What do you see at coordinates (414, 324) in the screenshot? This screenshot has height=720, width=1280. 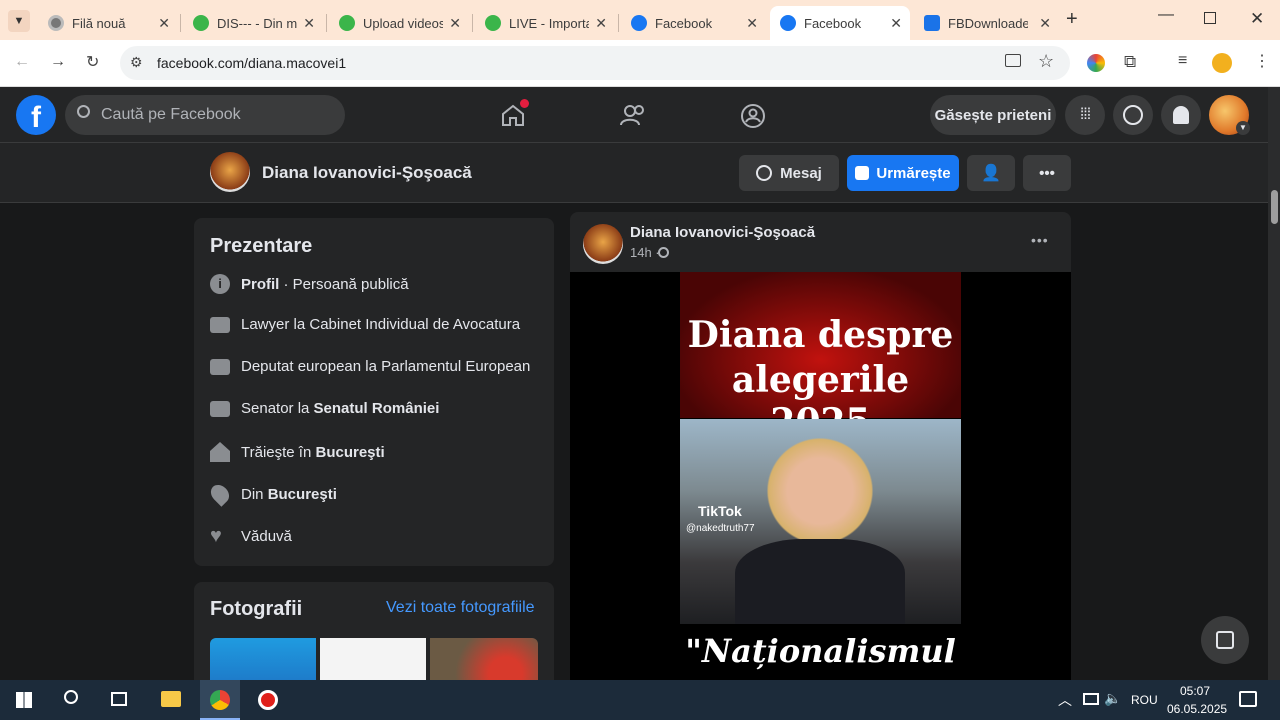 I see `intro-lawyer-text: Cabinet Individual de Avocatura` at bounding box center [414, 324].